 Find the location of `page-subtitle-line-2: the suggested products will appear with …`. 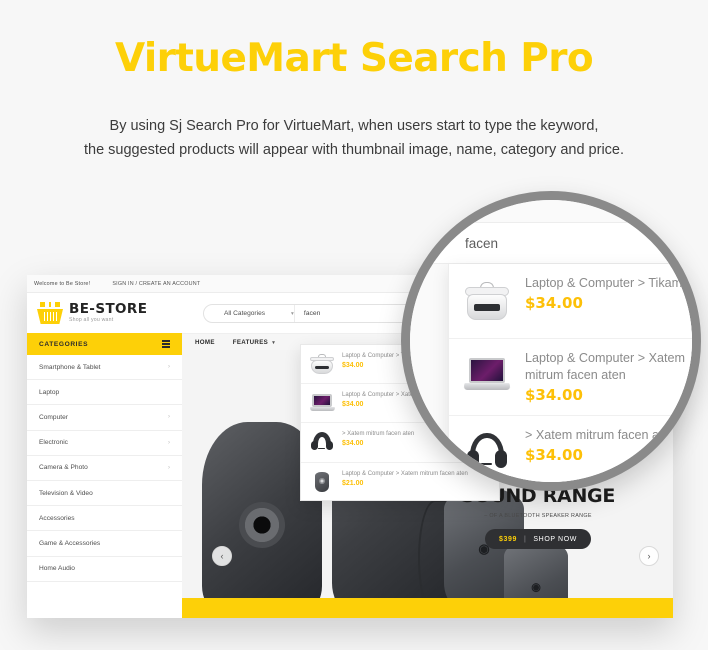

page-subtitle-line-2: the suggested products will appear with … is located at coordinates (354, 150).